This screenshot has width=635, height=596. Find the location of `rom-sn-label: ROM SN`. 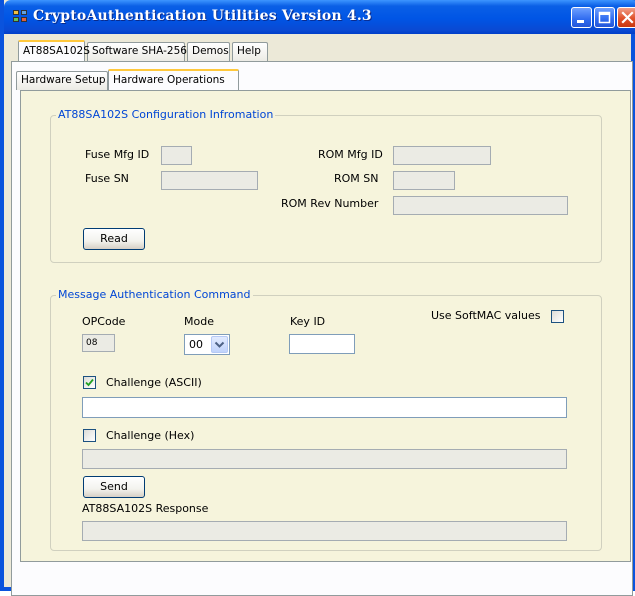

rom-sn-label: ROM SN is located at coordinates (356, 178).